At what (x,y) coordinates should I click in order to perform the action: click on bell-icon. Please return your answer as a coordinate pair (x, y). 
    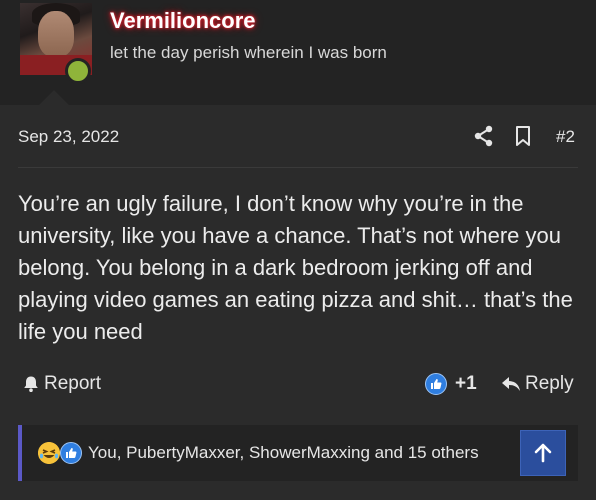
    Looking at the image, I should click on (31, 384).